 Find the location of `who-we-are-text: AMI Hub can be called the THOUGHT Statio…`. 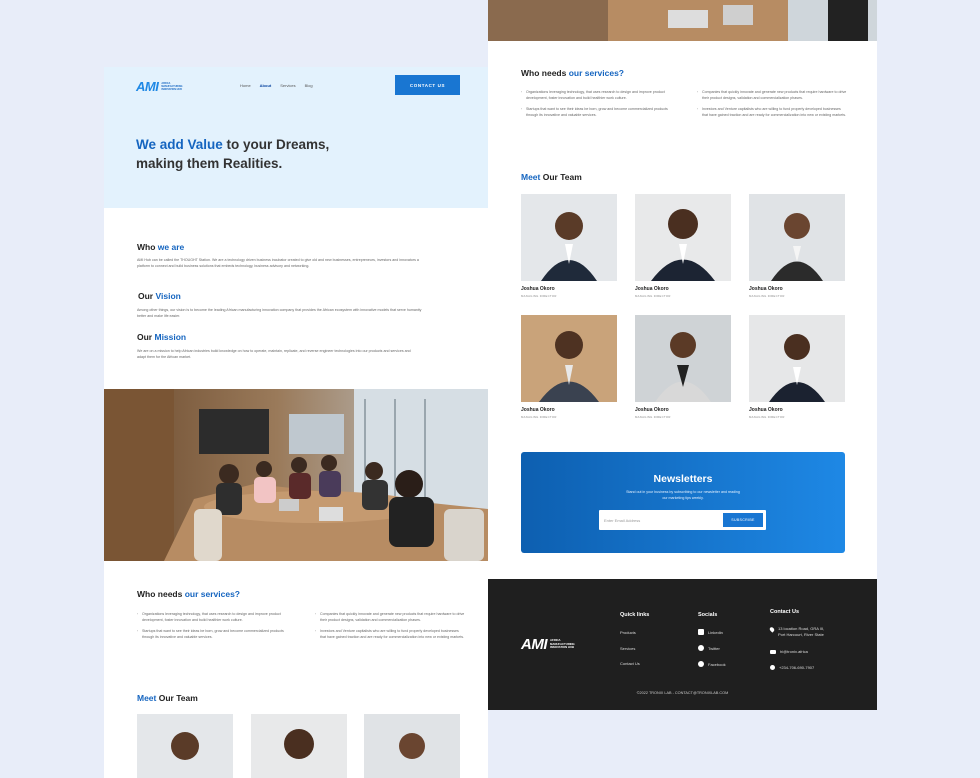

who-we-are-text: AMI Hub can be called the THOUGHT Statio… is located at coordinates (278, 263).